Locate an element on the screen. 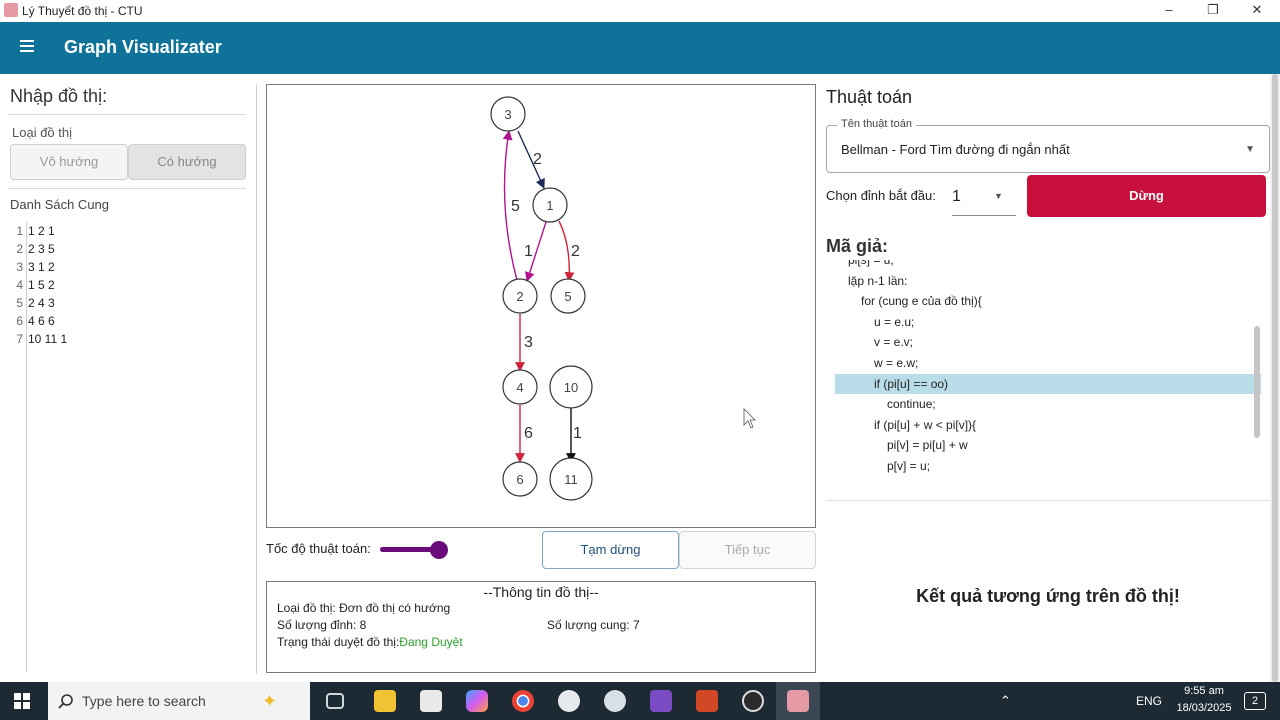 The height and width of the screenshot is (720, 1280). node-label: 1 is located at coordinates (549, 205).